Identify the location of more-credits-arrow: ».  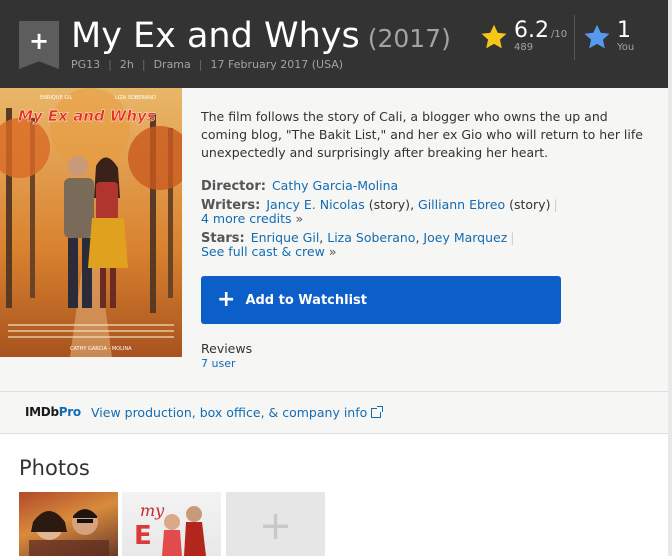
(299, 218).